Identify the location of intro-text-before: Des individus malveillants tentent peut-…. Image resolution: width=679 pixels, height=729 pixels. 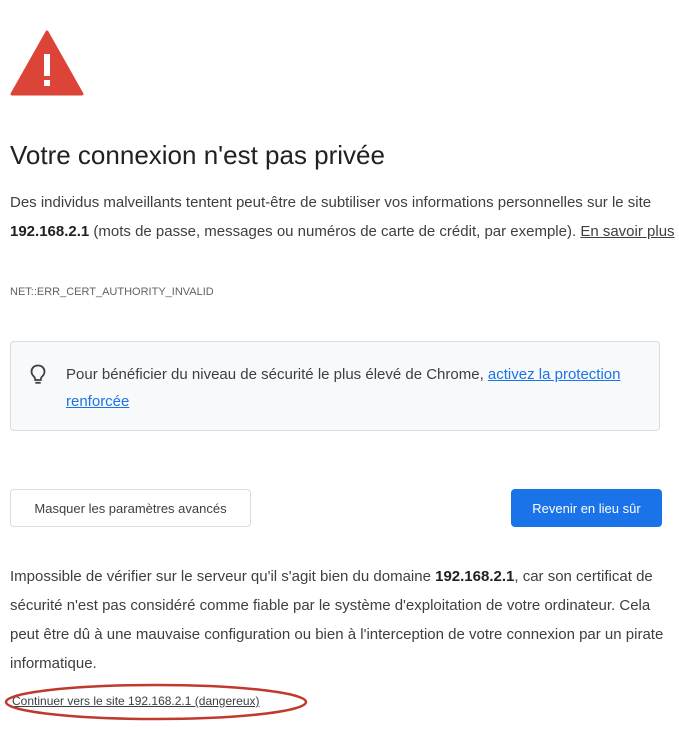
(331, 202).